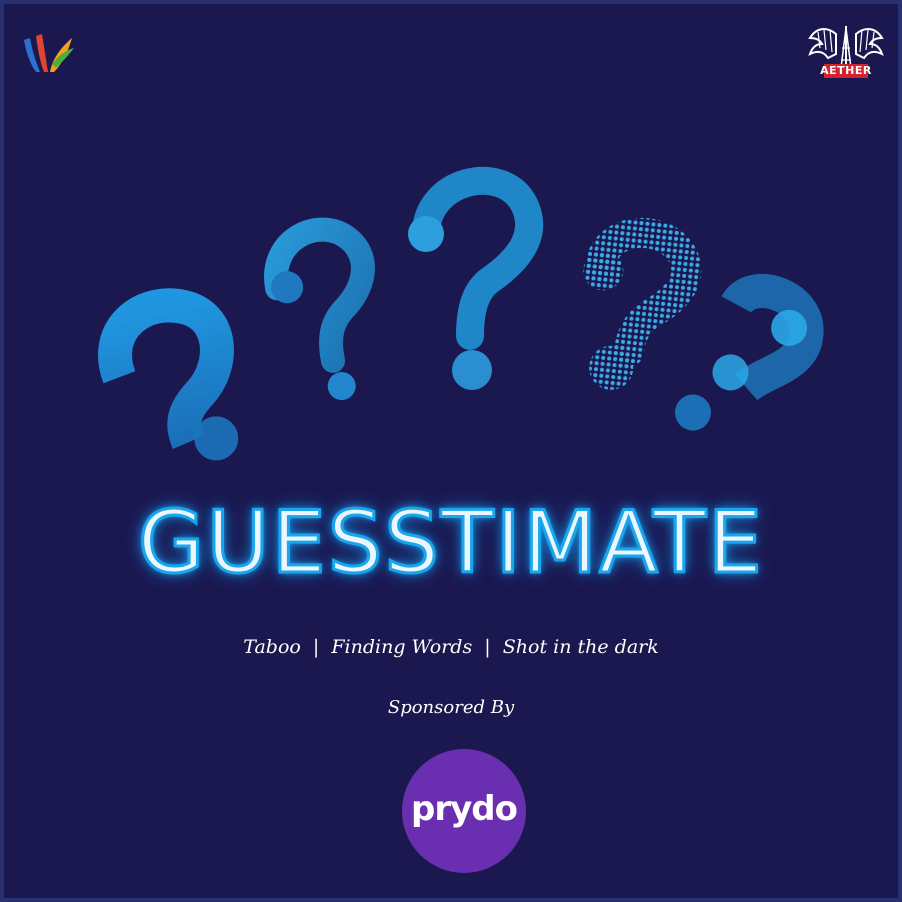  What do you see at coordinates (450, 543) in the screenshot?
I see `event-title: GUESSTIMATE` at bounding box center [450, 543].